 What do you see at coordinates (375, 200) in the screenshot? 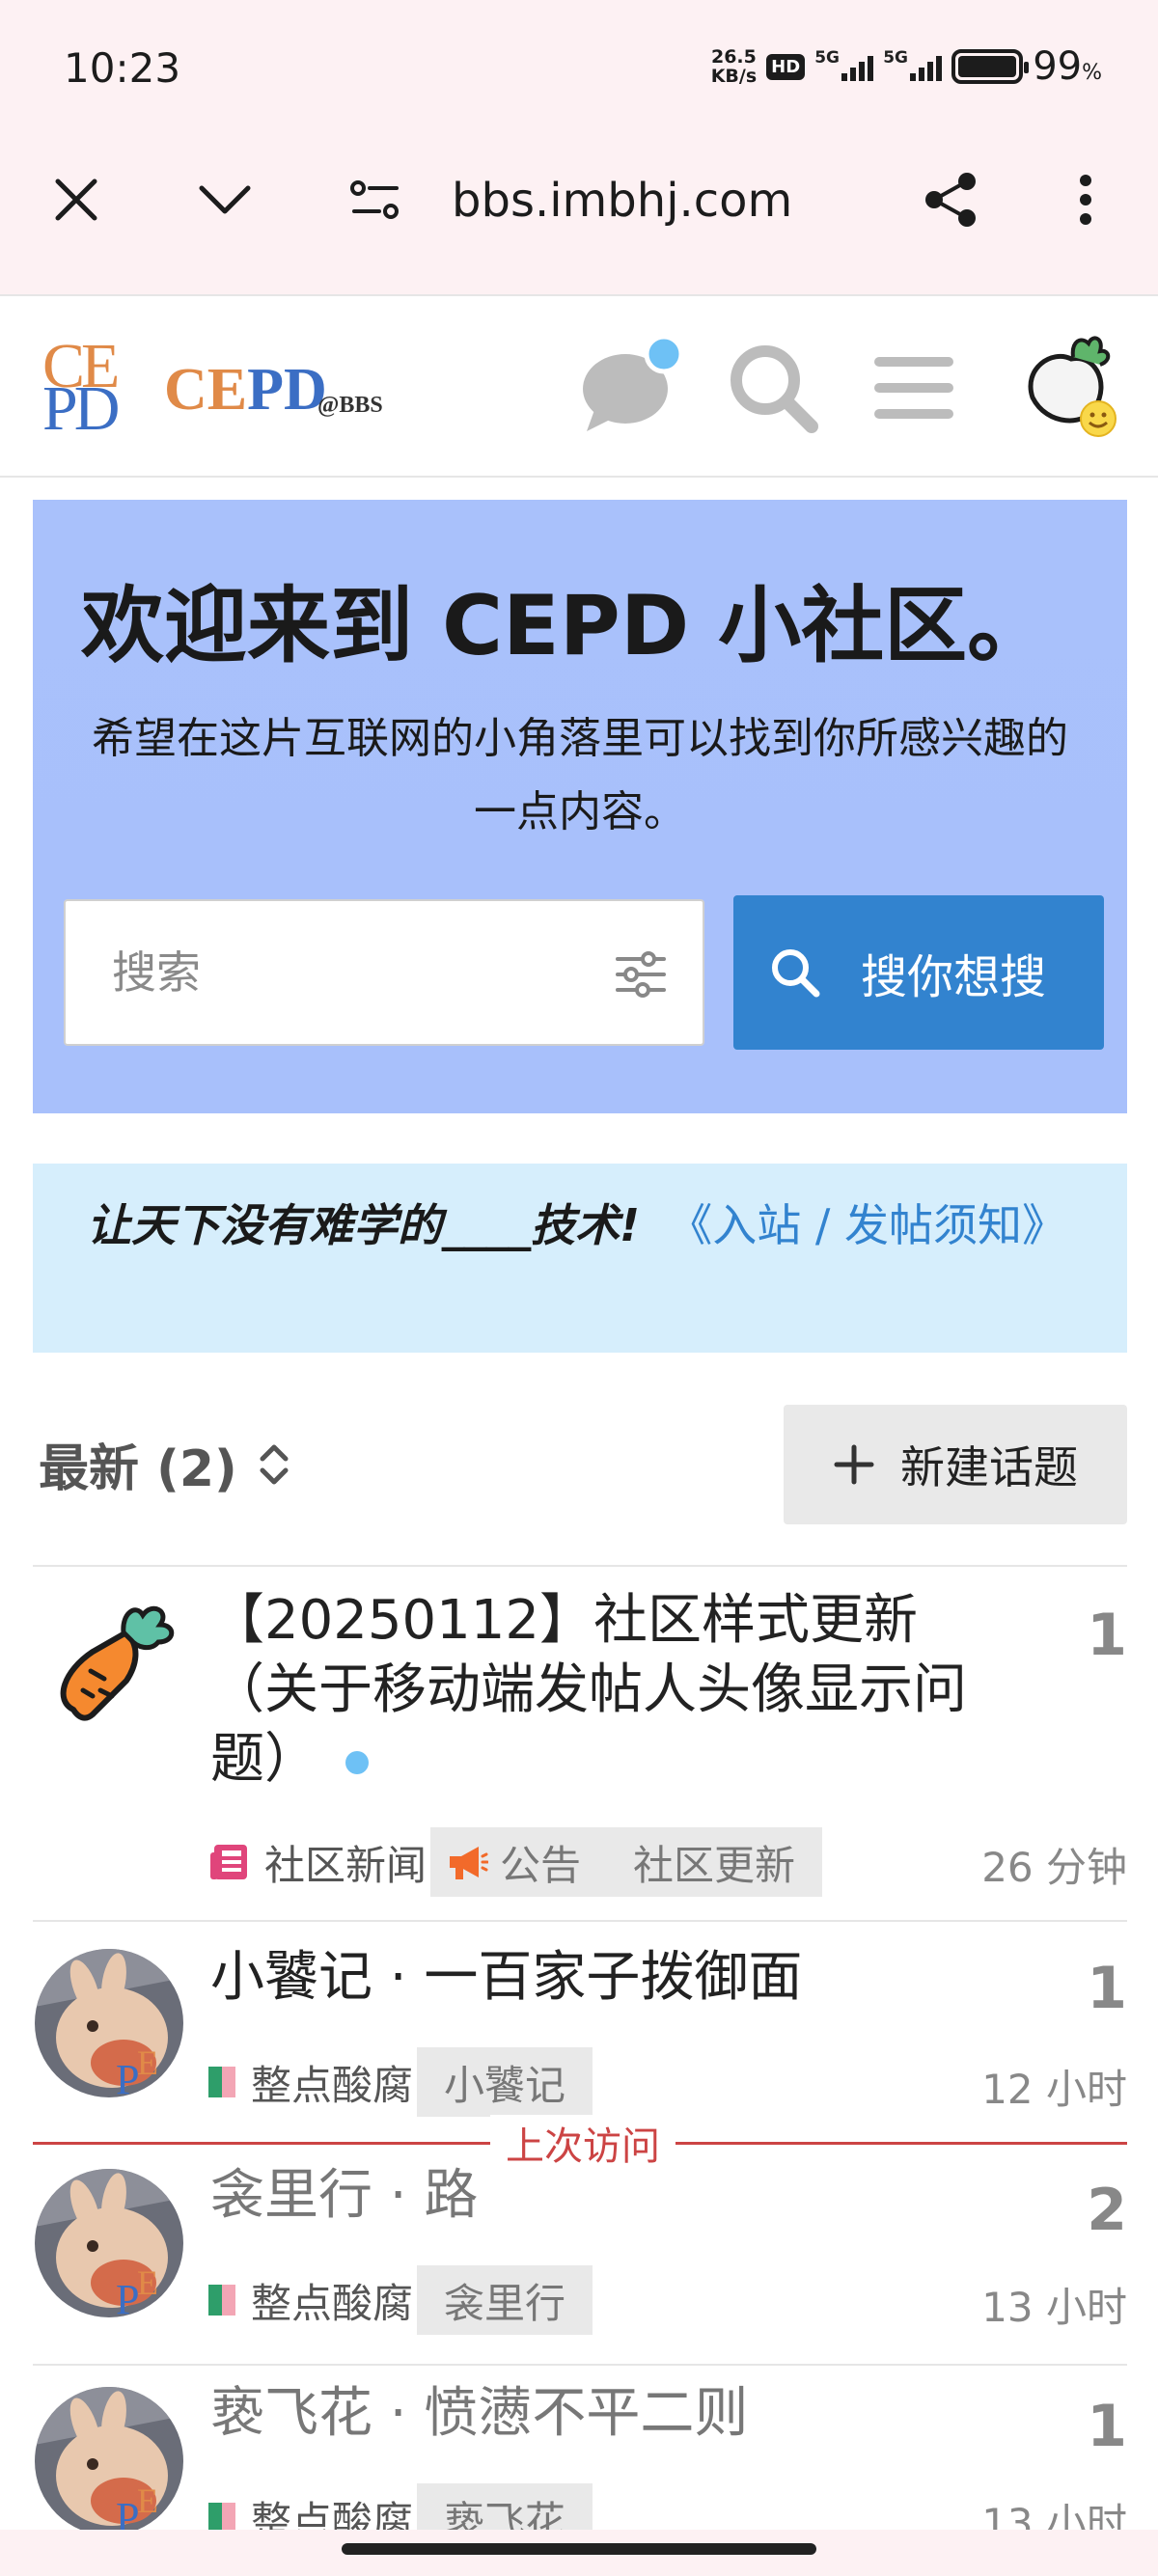
I see `site-settings-icon` at bounding box center [375, 200].